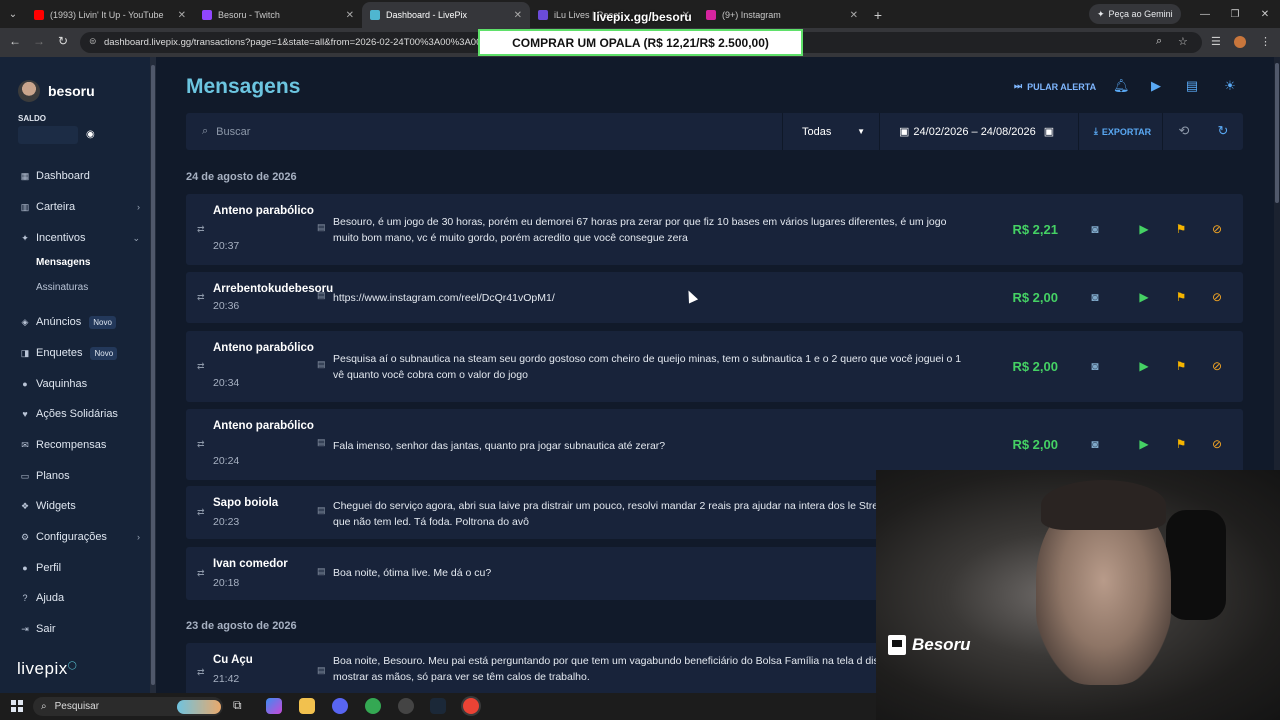 This screenshot has width=1280, height=720. What do you see at coordinates (90, 134) in the screenshot?
I see `eye-icon: ◉` at bounding box center [90, 134].